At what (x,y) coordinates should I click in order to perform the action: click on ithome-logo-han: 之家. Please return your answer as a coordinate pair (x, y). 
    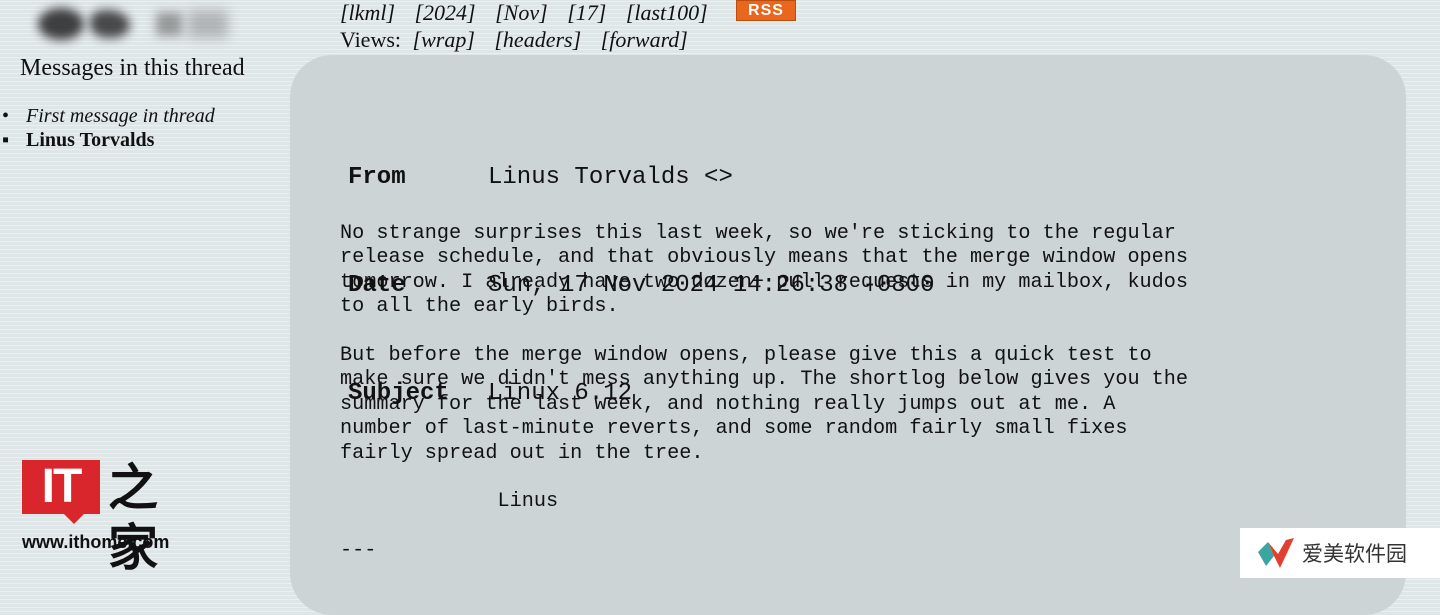
    Looking at the image, I should click on (133, 517).